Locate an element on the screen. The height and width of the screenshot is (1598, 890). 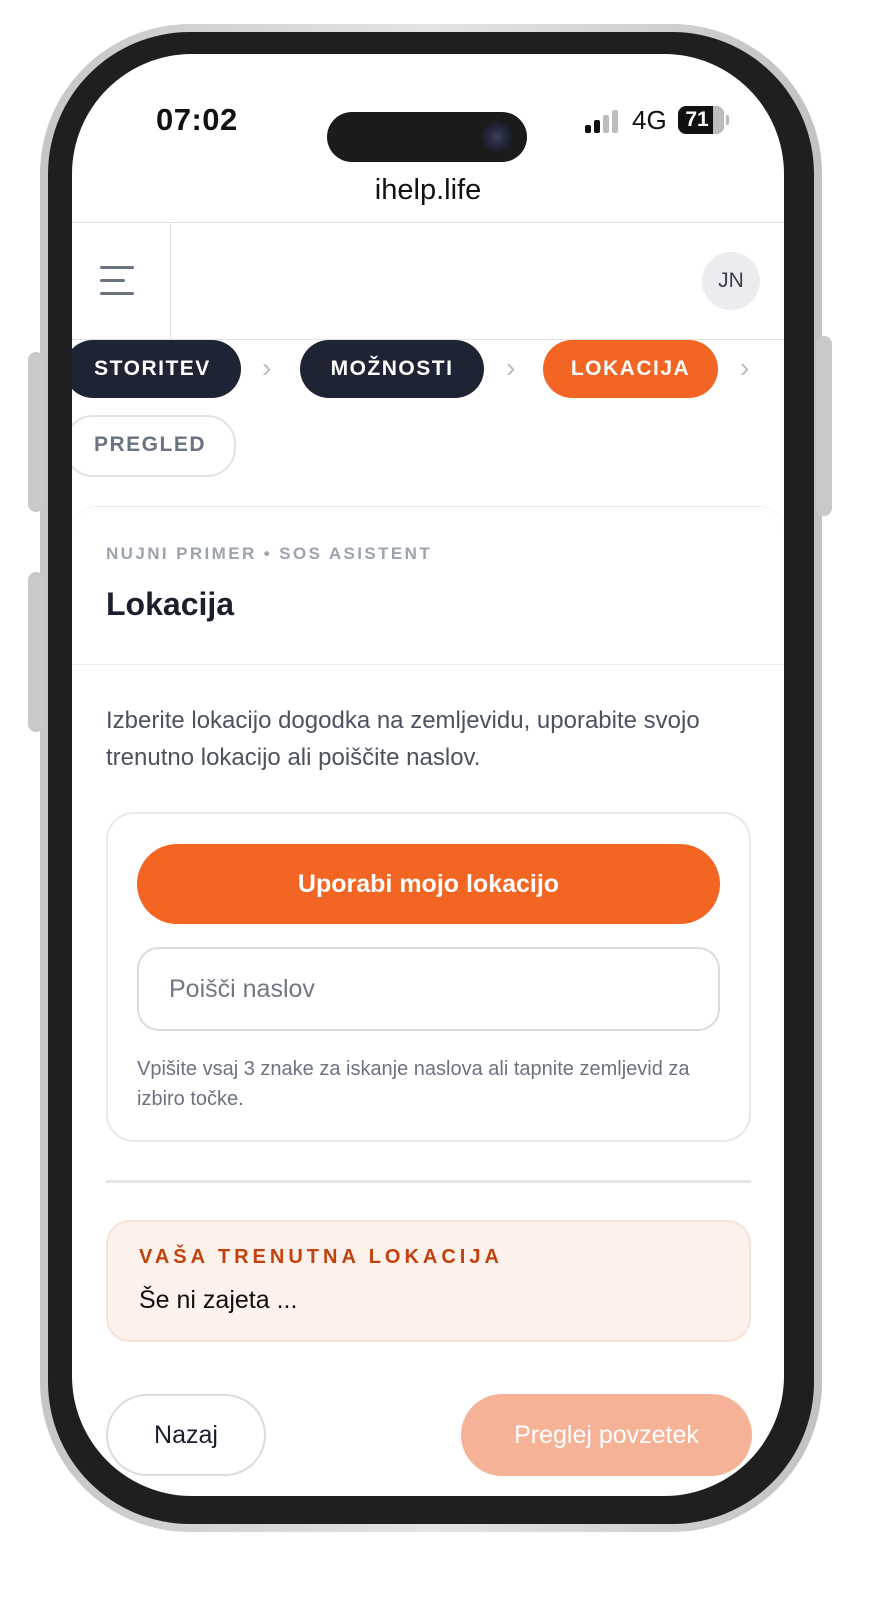
front-camera-icon is located at coordinates (497, 137).